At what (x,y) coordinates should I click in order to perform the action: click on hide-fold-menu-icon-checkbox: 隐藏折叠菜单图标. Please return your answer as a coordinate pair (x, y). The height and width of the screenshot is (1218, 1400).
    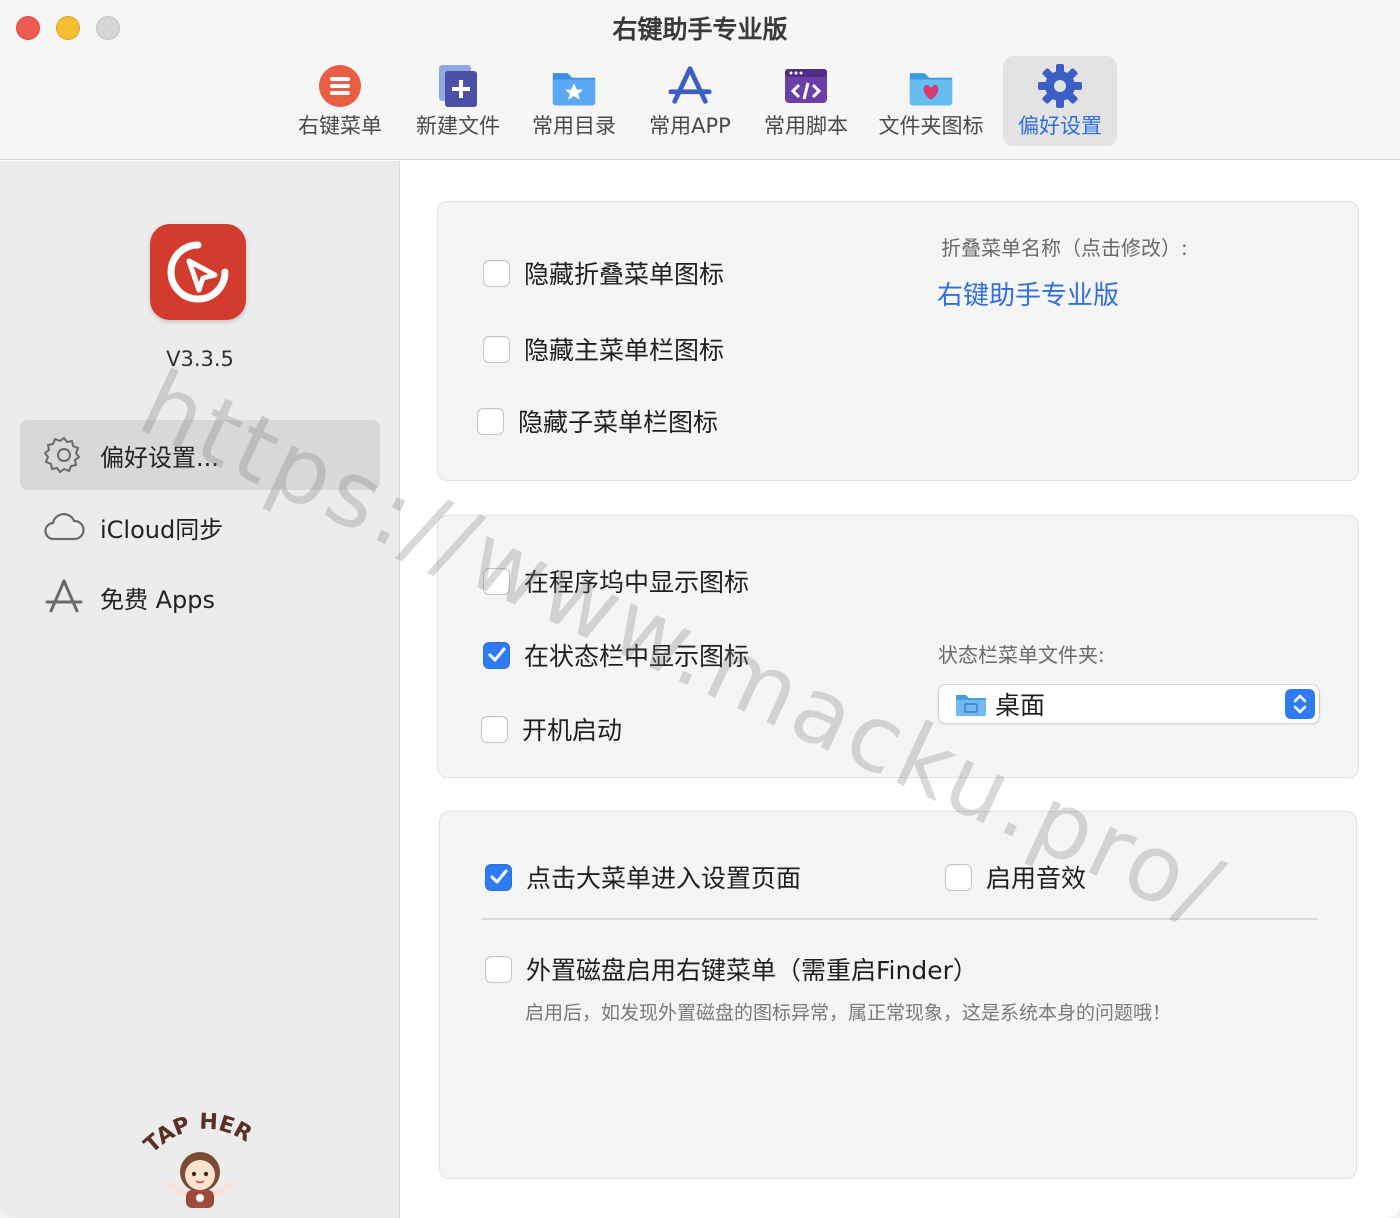
    Looking at the image, I should click on (603, 273).